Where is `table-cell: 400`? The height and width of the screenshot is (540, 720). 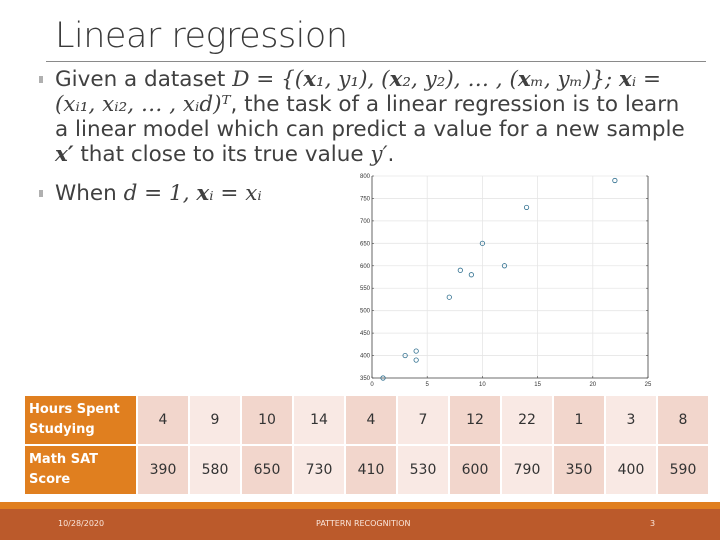 table-cell: 400 is located at coordinates (631, 470).